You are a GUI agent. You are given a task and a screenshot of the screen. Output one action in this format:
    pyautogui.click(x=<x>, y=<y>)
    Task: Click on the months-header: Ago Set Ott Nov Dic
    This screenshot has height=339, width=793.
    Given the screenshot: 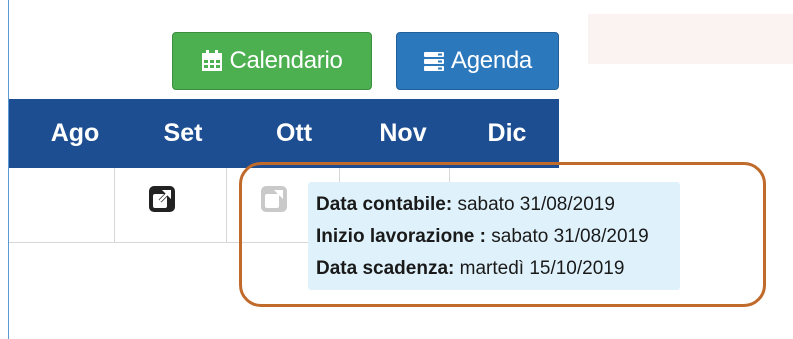 What is the action you would take?
    pyautogui.click(x=284, y=133)
    